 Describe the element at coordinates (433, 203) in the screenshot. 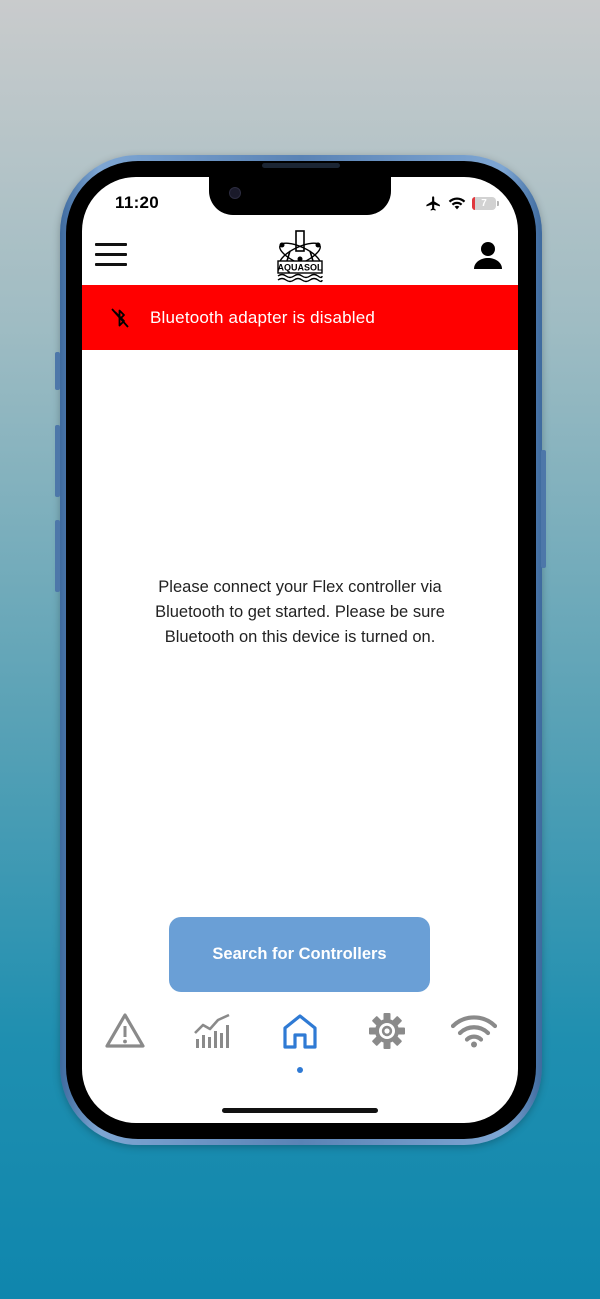

I see `airplane-icon` at that location.